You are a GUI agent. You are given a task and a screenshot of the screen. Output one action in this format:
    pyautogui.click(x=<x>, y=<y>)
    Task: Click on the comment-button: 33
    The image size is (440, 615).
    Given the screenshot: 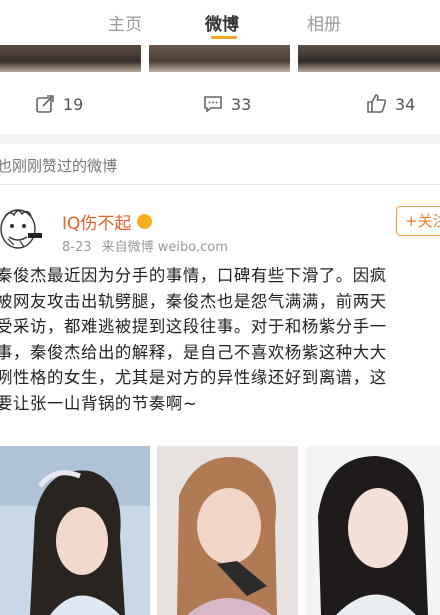 What is the action you would take?
    pyautogui.click(x=227, y=104)
    